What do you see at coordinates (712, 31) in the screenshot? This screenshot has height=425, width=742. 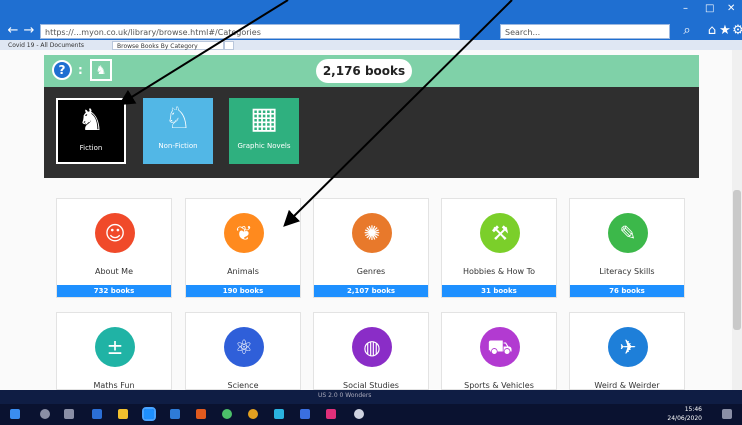 I see `home-icon: ⌂` at bounding box center [712, 31].